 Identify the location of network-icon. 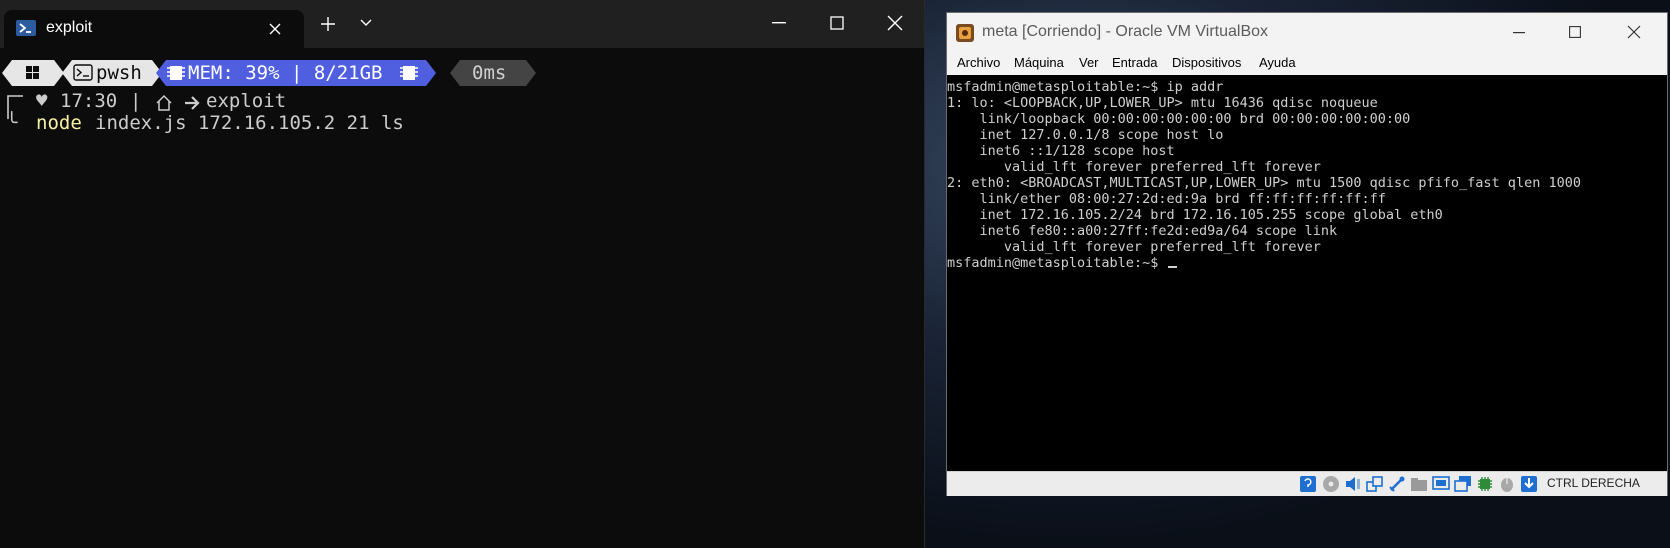
(1375, 484).